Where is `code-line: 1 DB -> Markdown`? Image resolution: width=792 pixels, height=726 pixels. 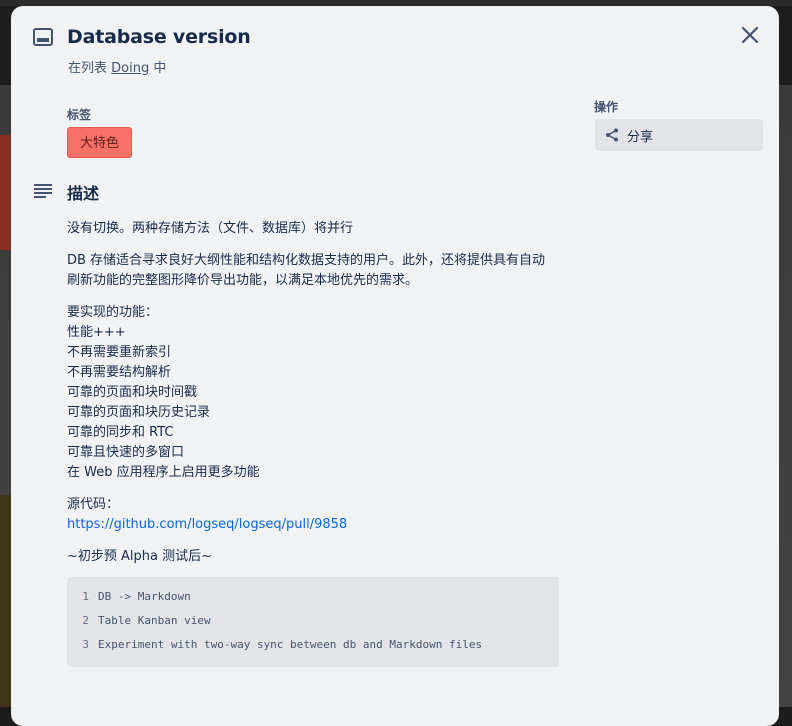
code-line: 1 DB -> Markdown is located at coordinates (313, 597).